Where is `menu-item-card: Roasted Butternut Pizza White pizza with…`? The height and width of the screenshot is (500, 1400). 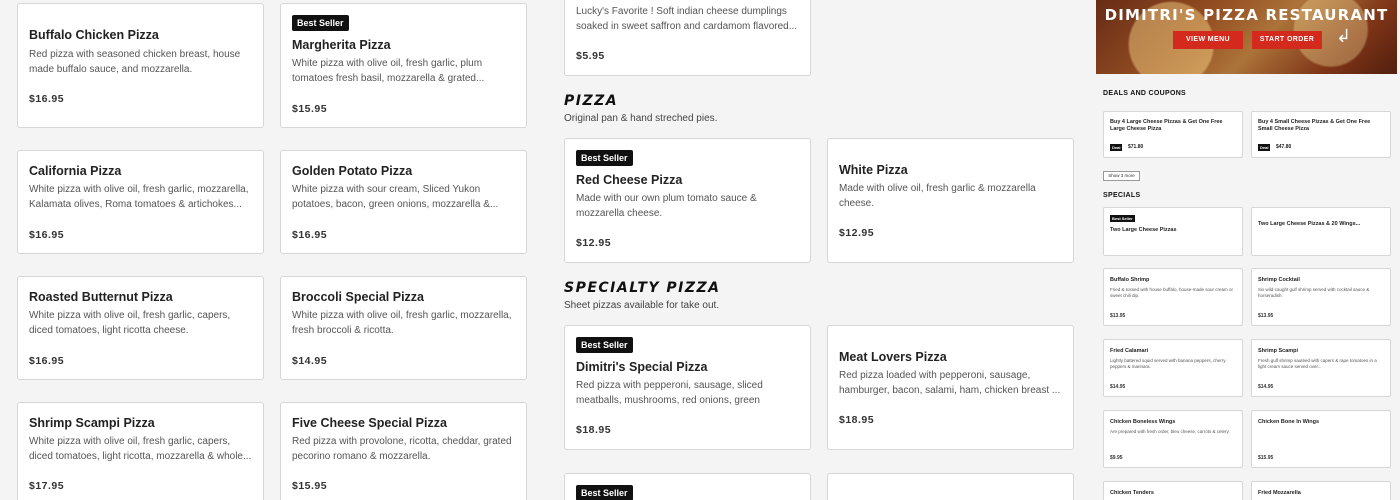 menu-item-card: Roasted Butternut Pizza White pizza with… is located at coordinates (140, 328).